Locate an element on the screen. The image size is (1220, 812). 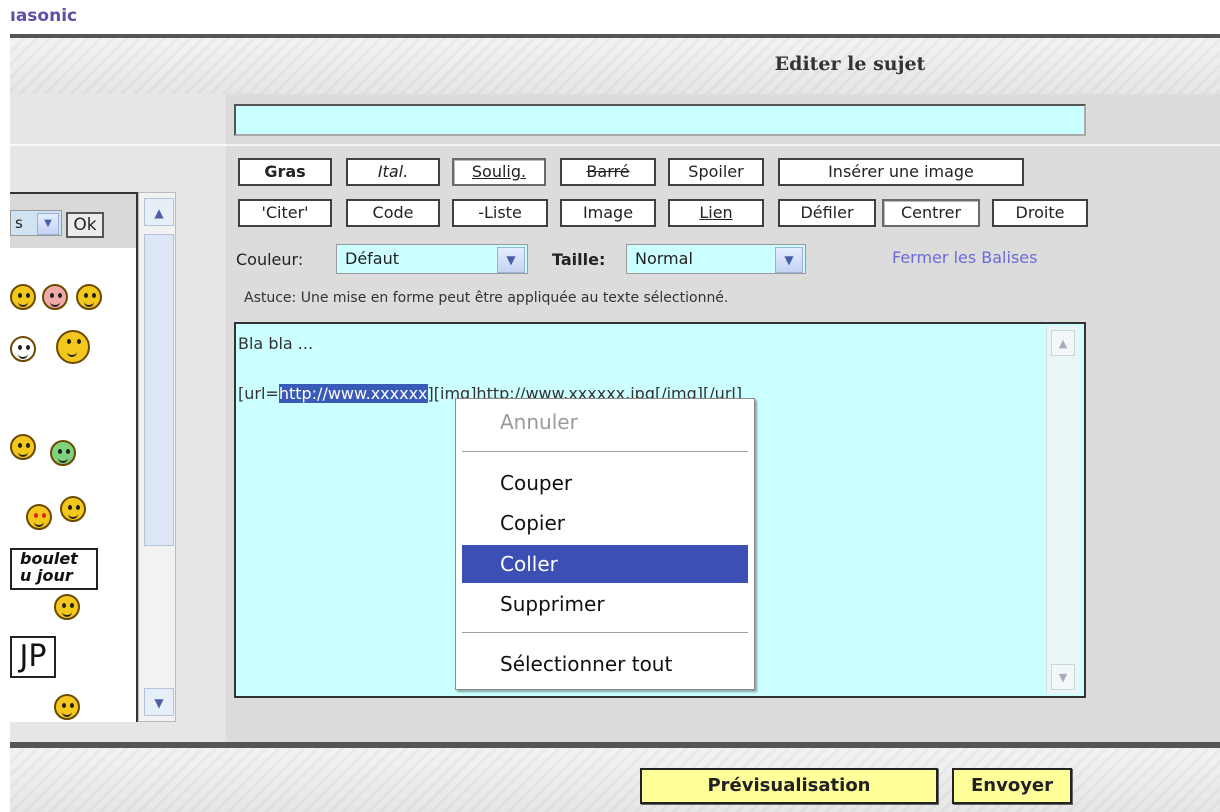
message-text: [url= is located at coordinates (258, 393).